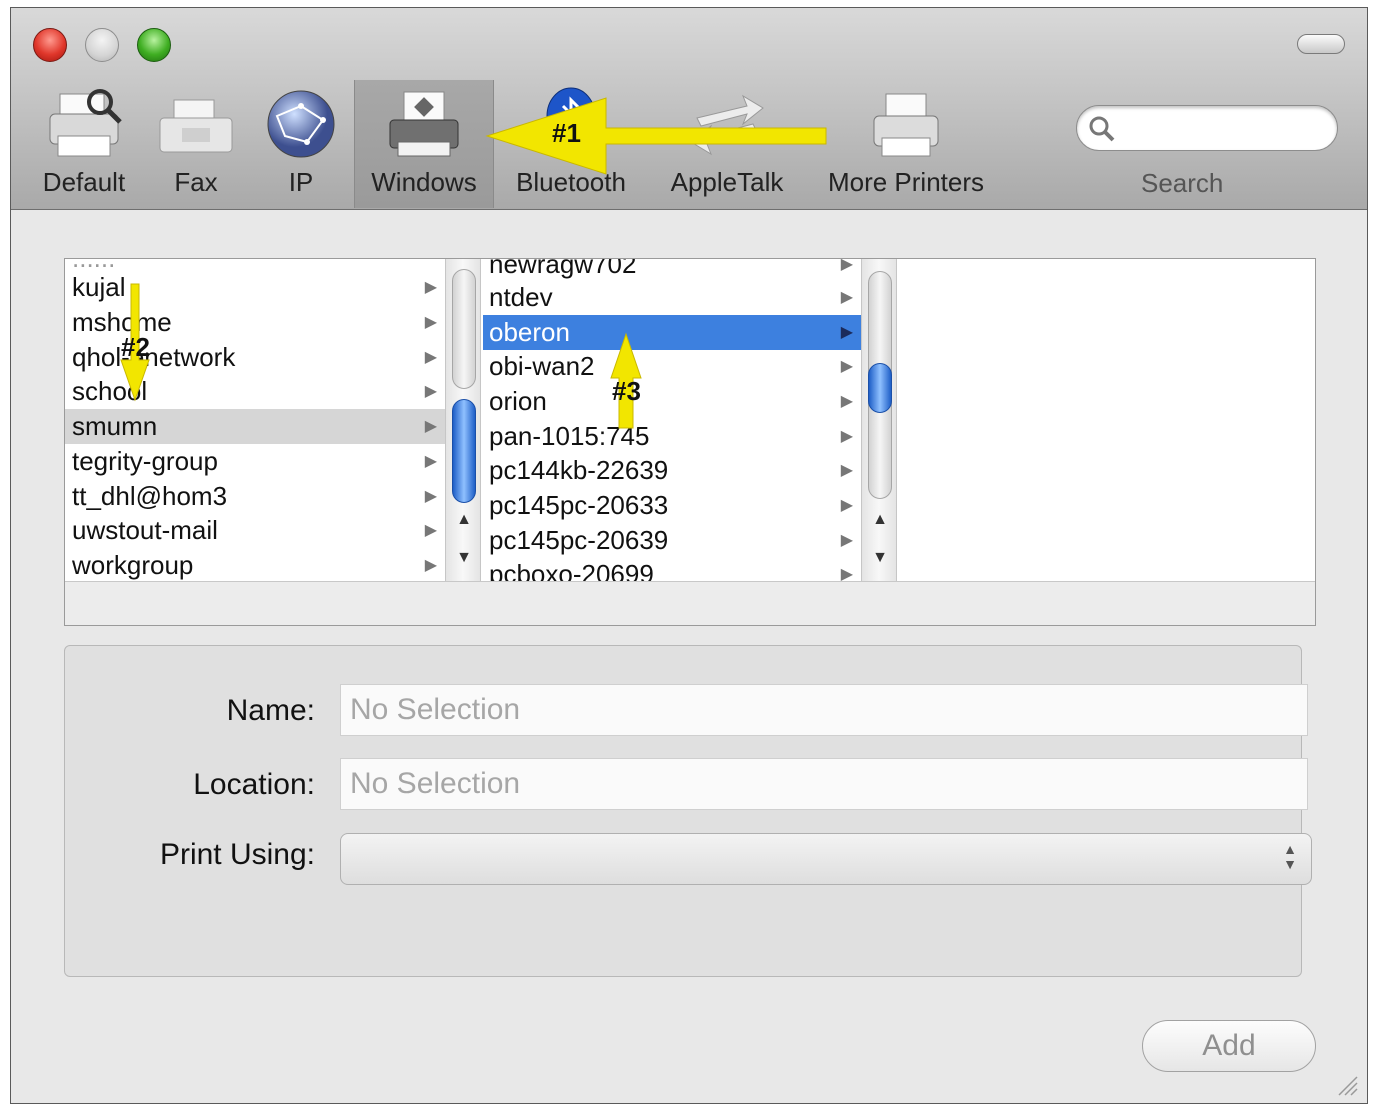 The image size is (1375, 1106). What do you see at coordinates (135, 347) in the screenshot?
I see `annotation-label-2: #2` at bounding box center [135, 347].